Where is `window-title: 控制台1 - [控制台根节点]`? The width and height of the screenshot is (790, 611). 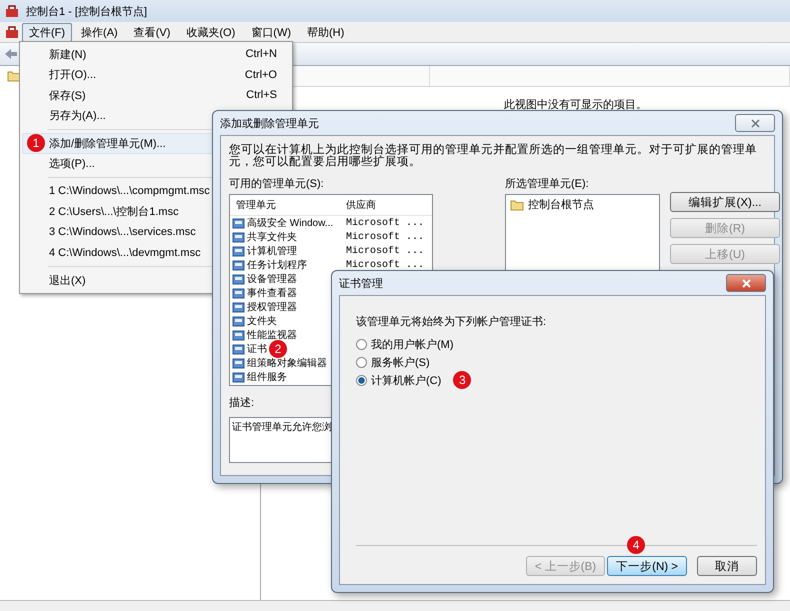
window-title: 控制台1 - [控制台根节点] is located at coordinates (87, 11).